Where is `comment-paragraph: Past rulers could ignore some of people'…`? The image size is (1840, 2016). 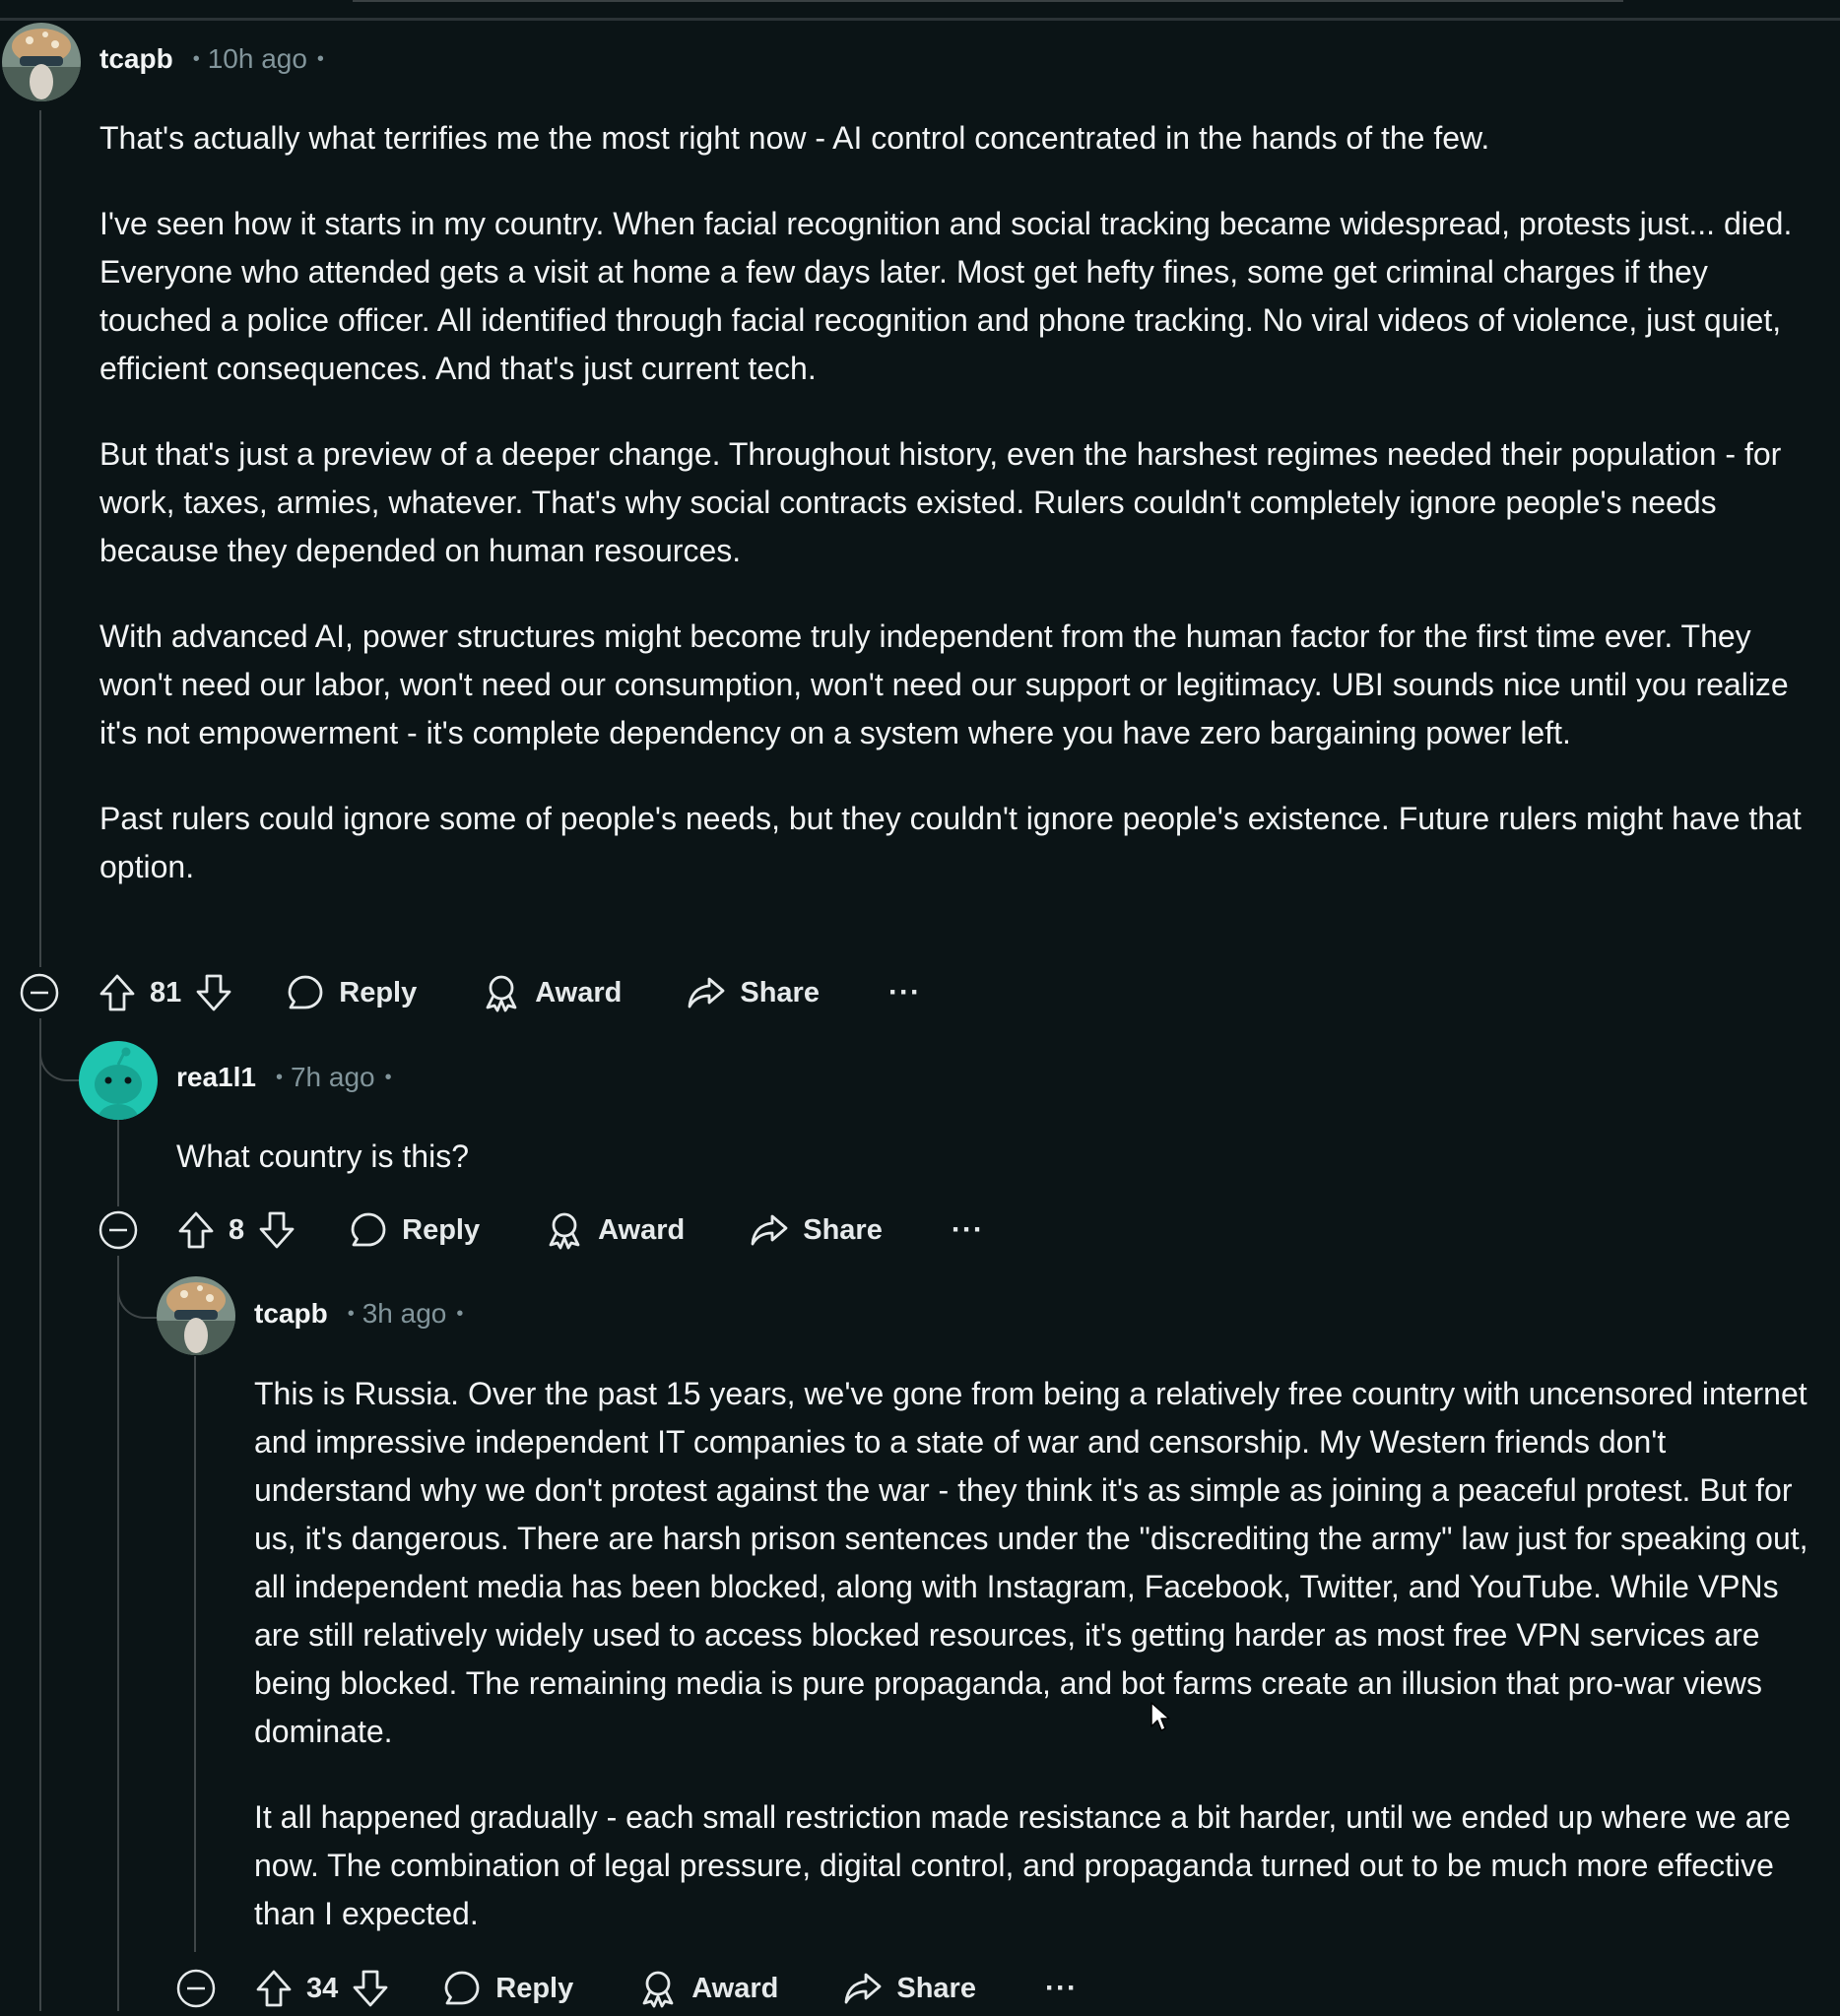
comment-paragraph: Past rulers could ignore some of people'… is located at coordinates (950, 843).